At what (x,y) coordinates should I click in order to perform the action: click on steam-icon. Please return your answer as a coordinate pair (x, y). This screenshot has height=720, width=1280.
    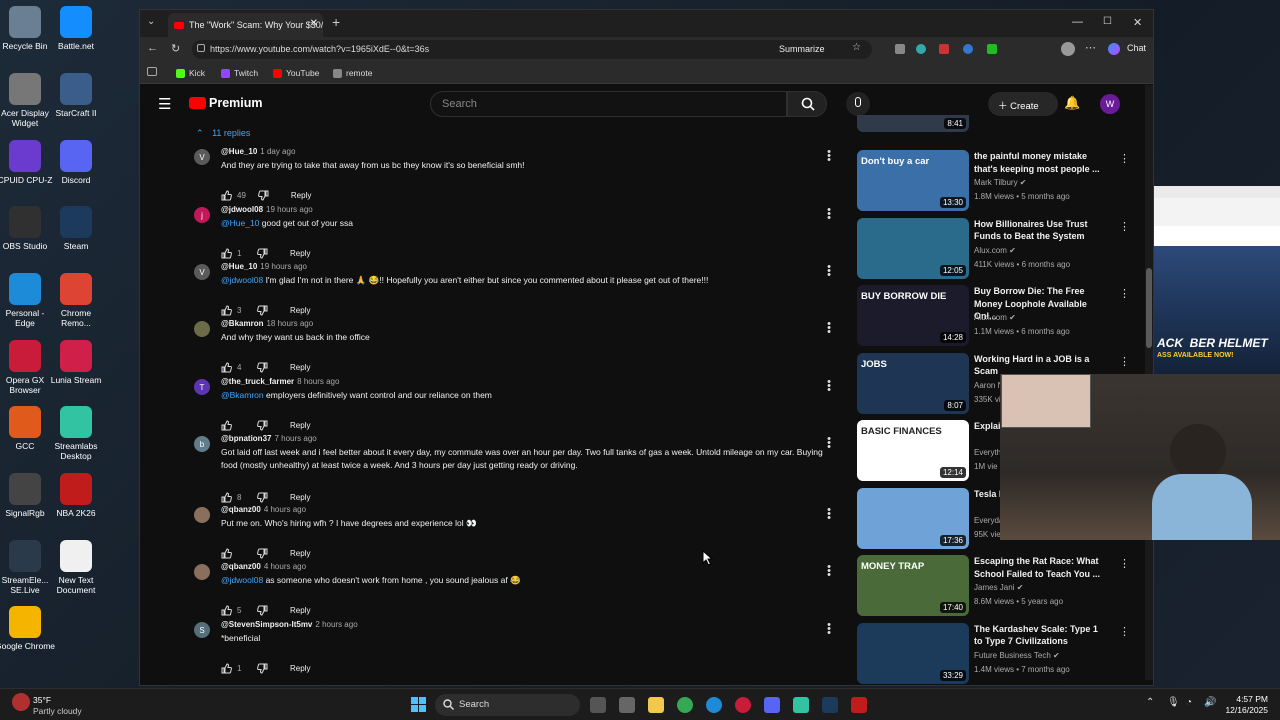
    Looking at the image, I should click on (830, 705).